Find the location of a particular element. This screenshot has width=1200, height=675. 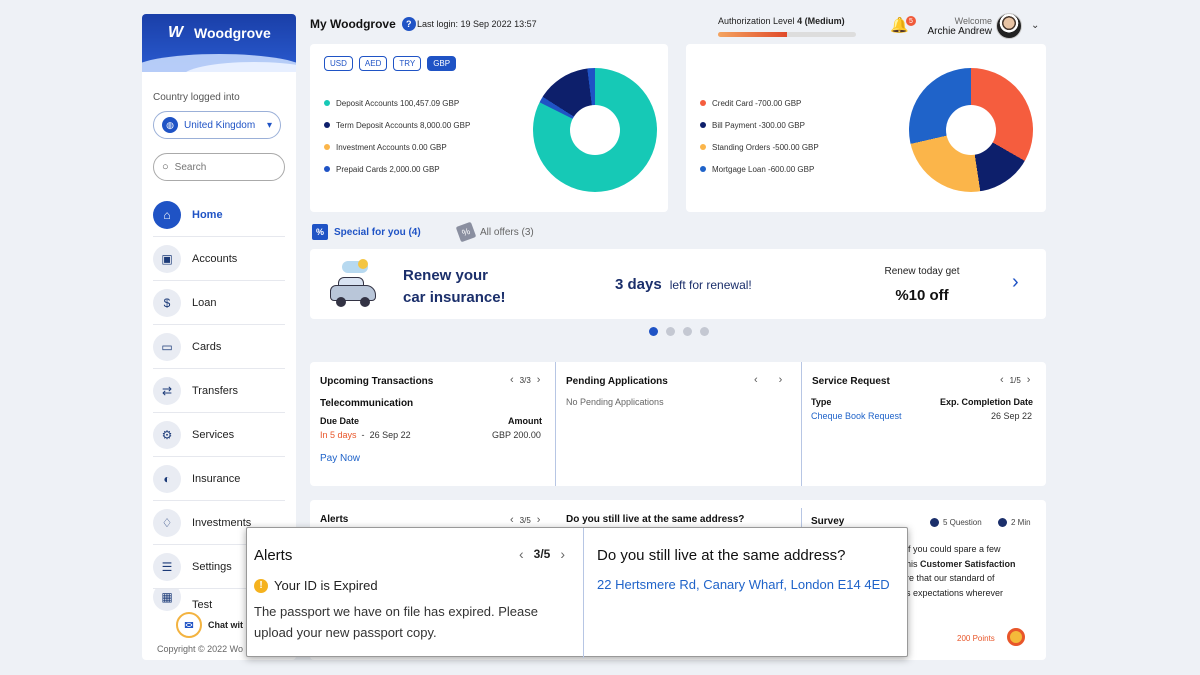

copyright: Copyright © 2022 Wo is located at coordinates (200, 649).